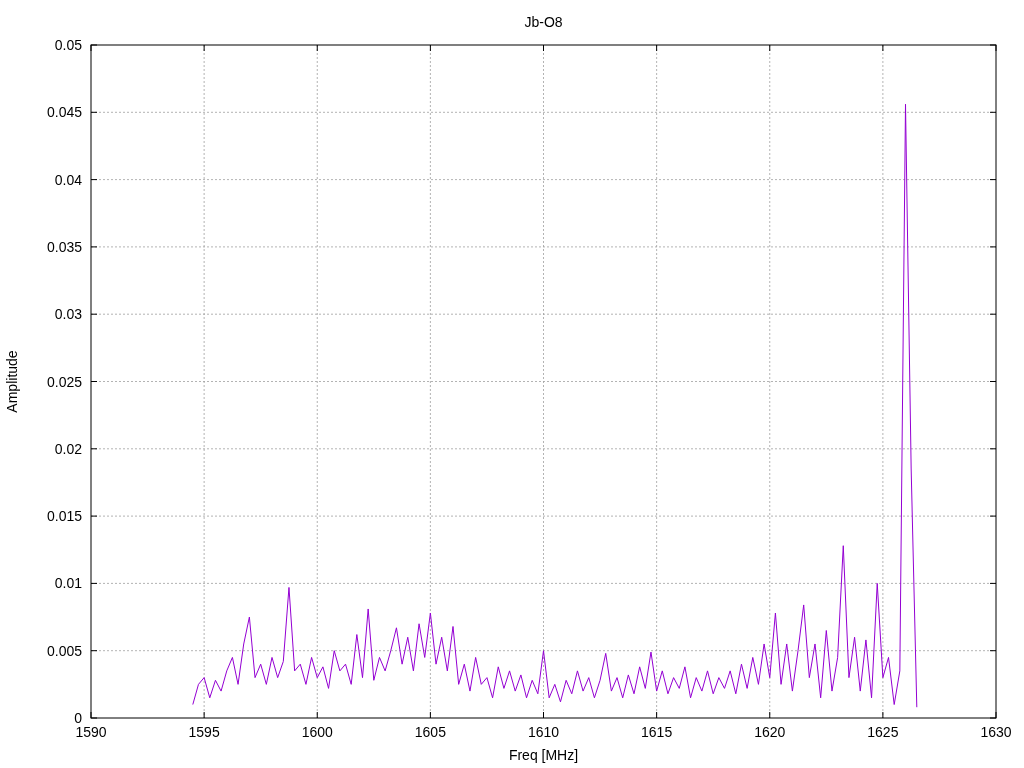 This screenshot has width=1024, height=768. Describe the element at coordinates (317, 732) in the screenshot. I see `x-tick-label: 1600` at that location.